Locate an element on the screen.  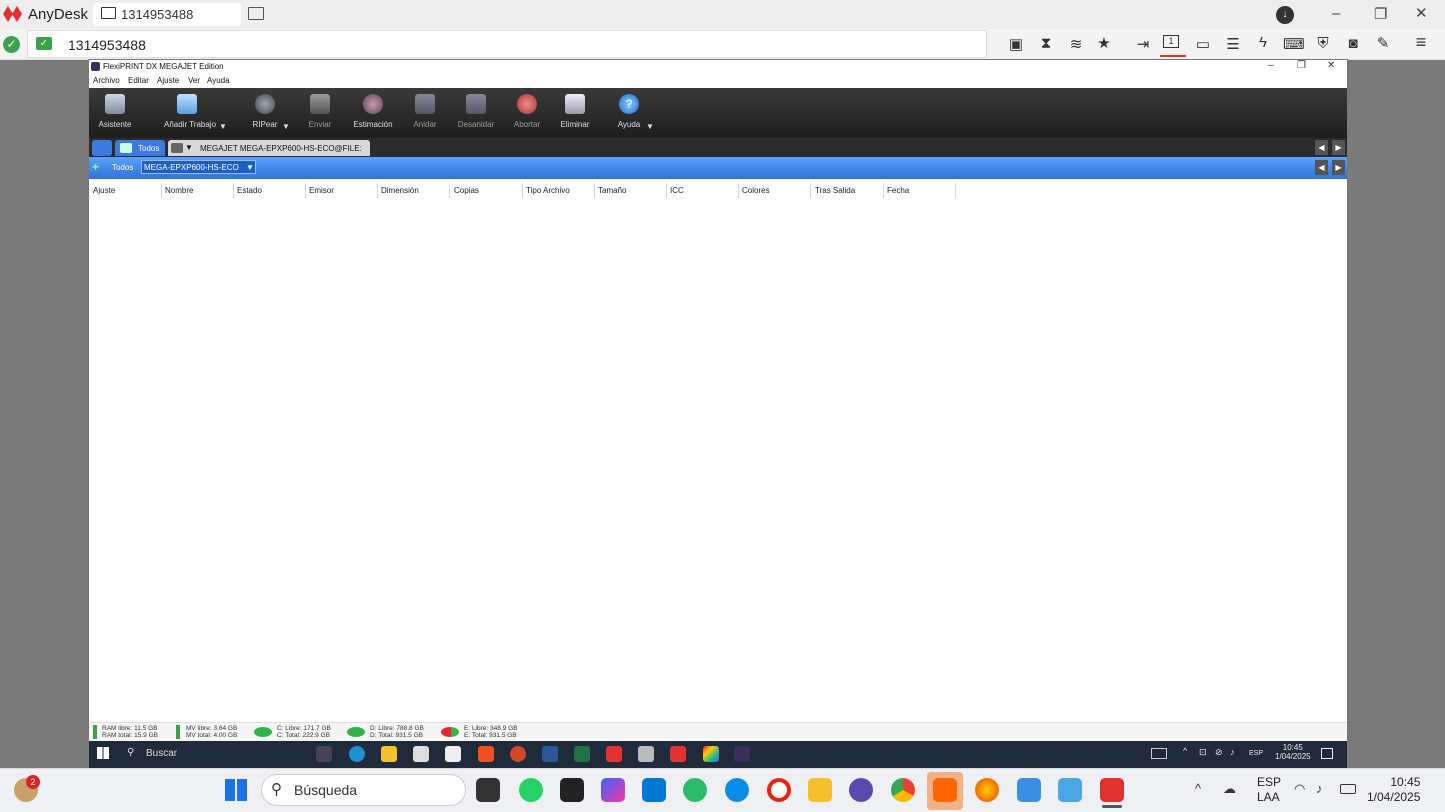
task-view-local-icon is located at coordinates (488, 790).